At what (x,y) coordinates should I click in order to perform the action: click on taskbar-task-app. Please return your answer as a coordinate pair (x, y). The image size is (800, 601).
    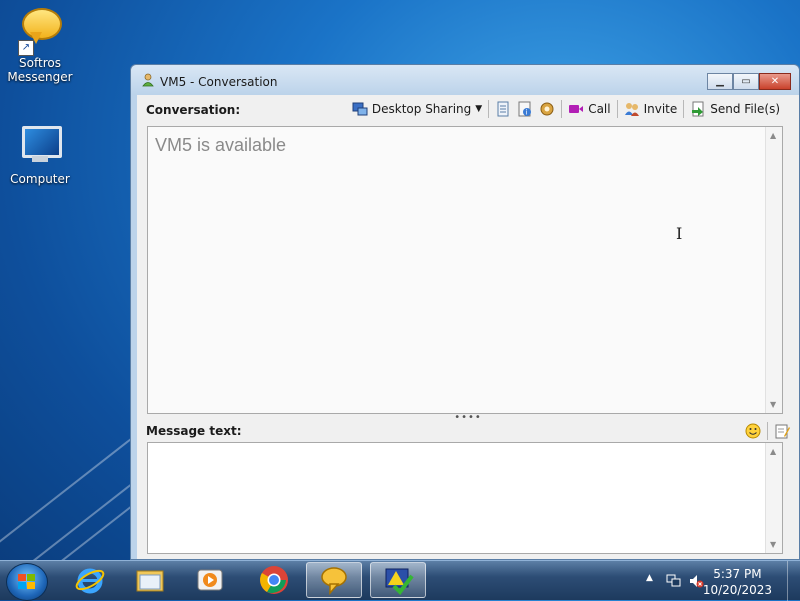
    Looking at the image, I should click on (398, 580).